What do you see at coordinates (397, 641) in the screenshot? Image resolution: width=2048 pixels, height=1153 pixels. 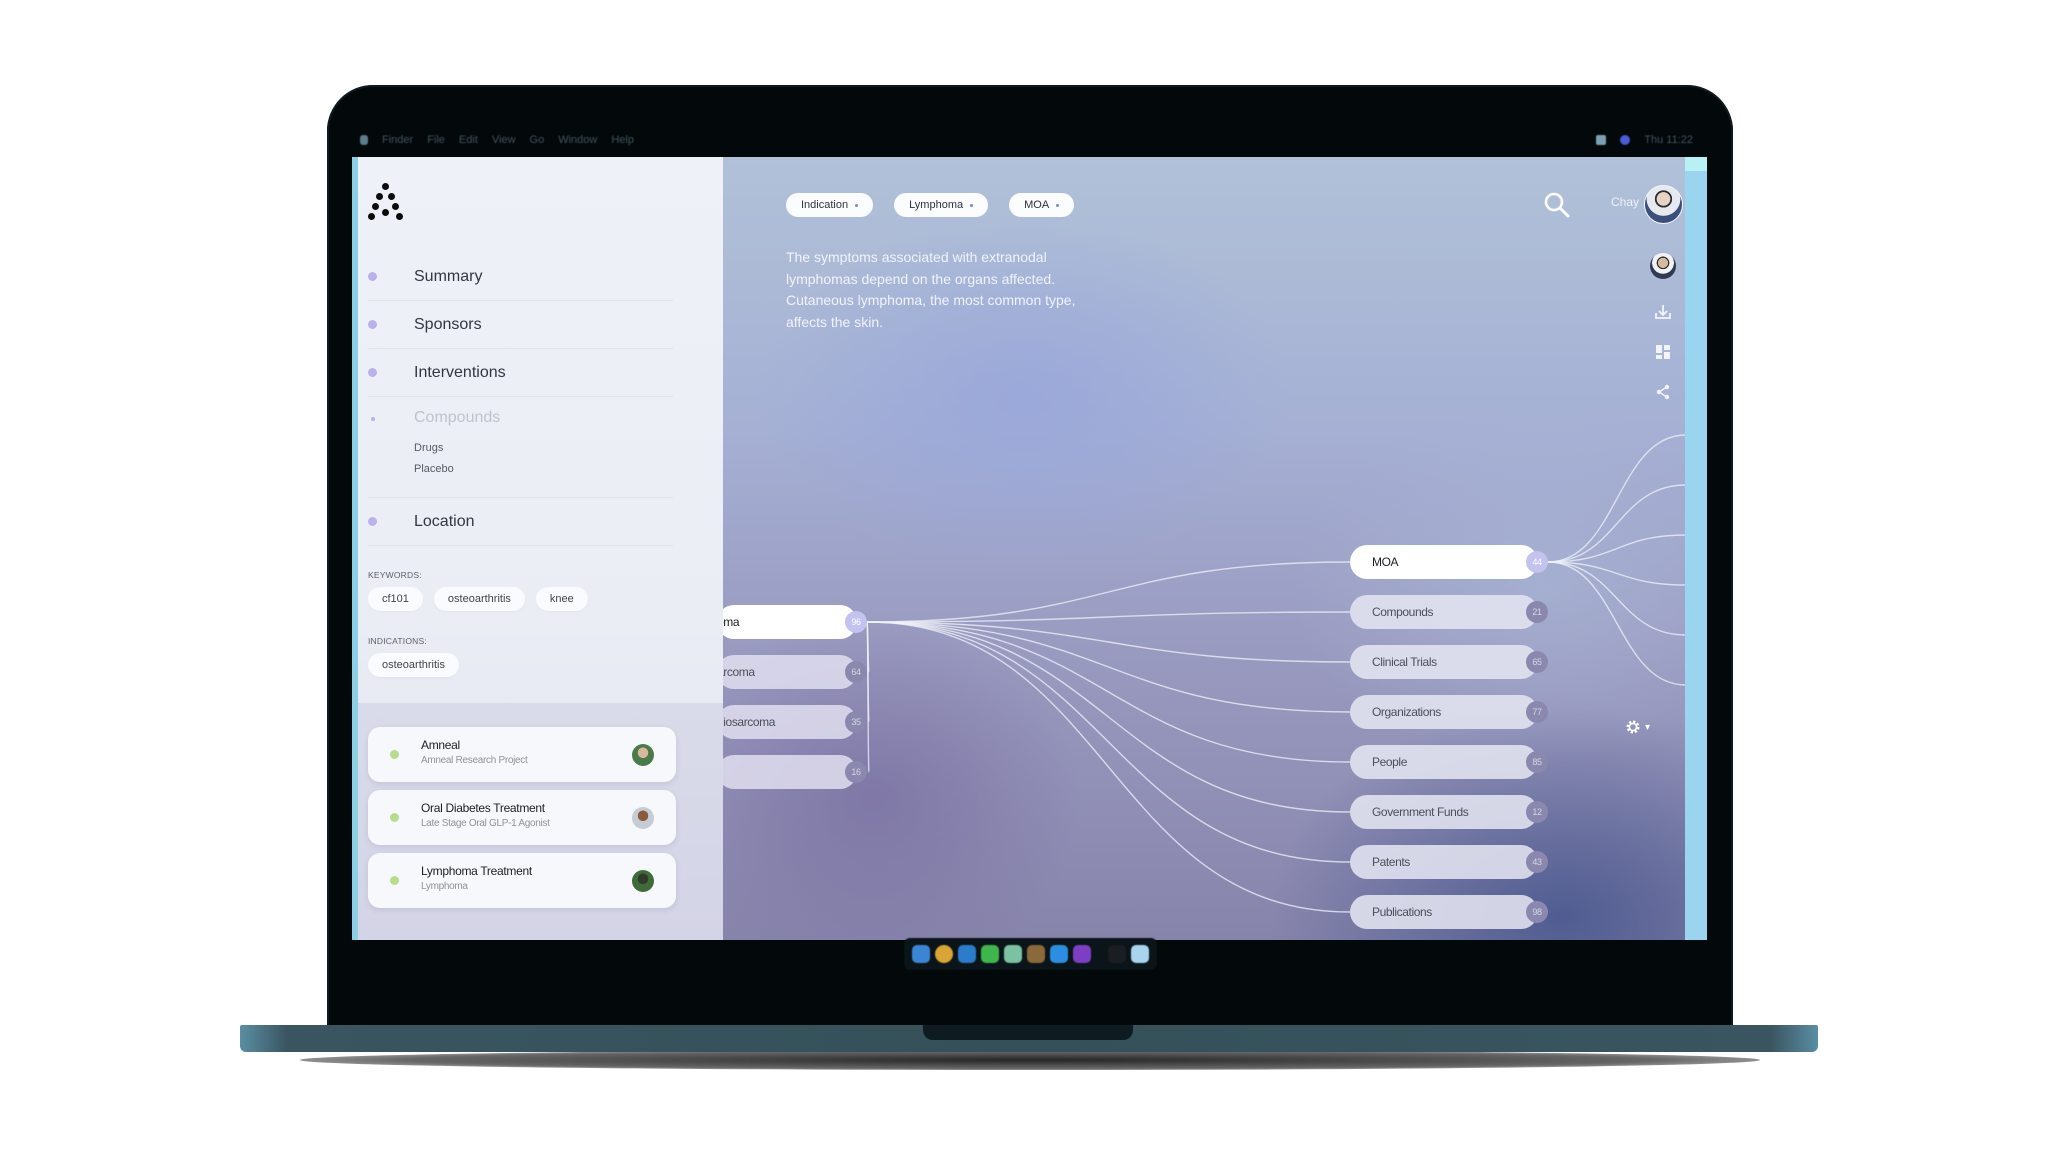 I see `indications-label: INDICATIONS:` at bounding box center [397, 641].